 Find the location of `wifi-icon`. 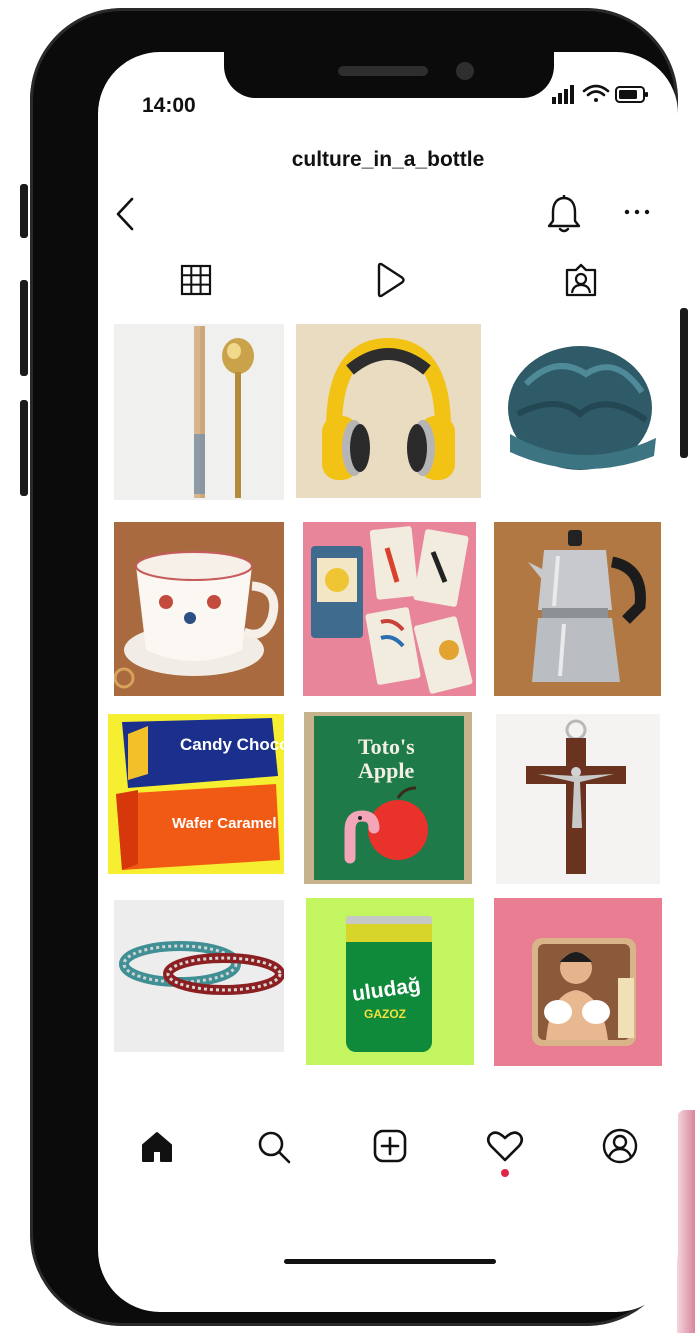

wifi-icon is located at coordinates (596, 93).